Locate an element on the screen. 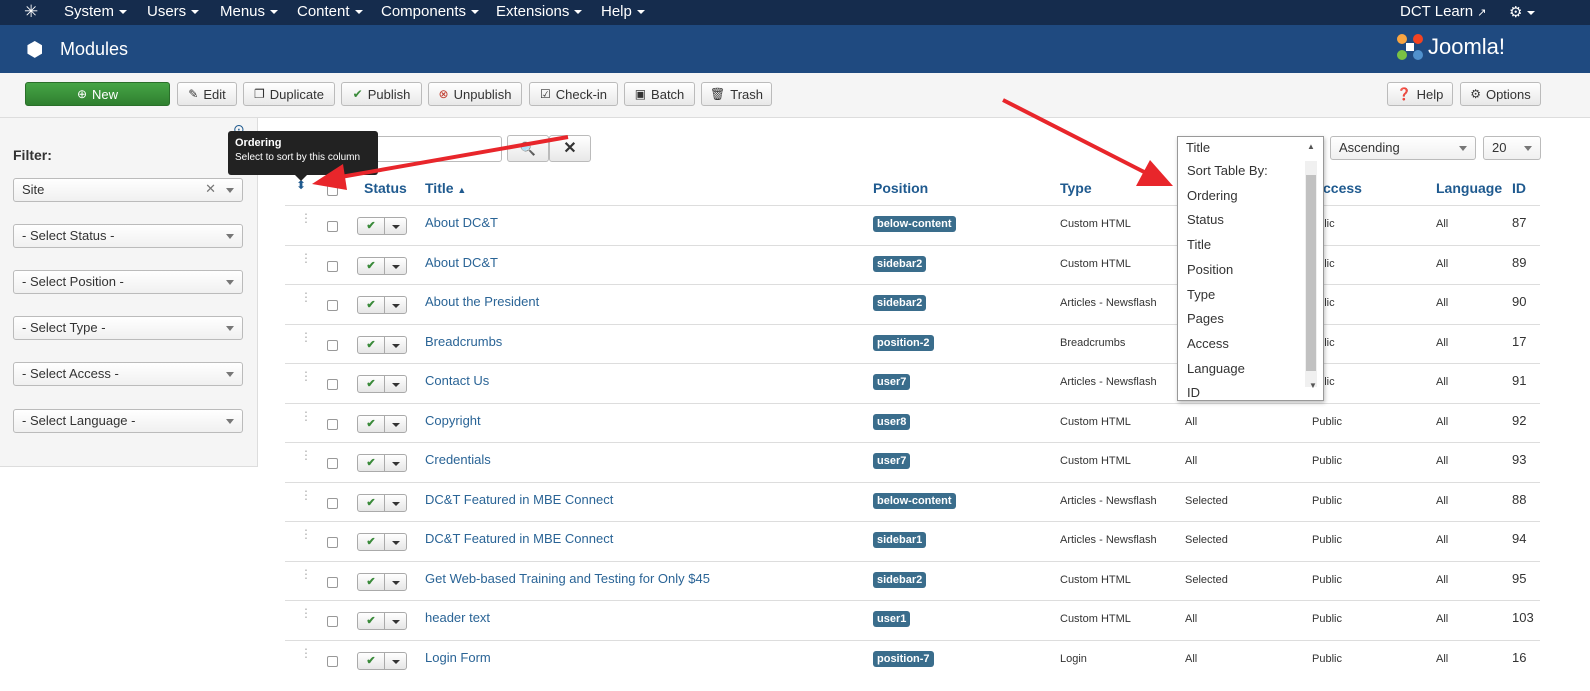  annotation-arrows is located at coordinates (742, 144).